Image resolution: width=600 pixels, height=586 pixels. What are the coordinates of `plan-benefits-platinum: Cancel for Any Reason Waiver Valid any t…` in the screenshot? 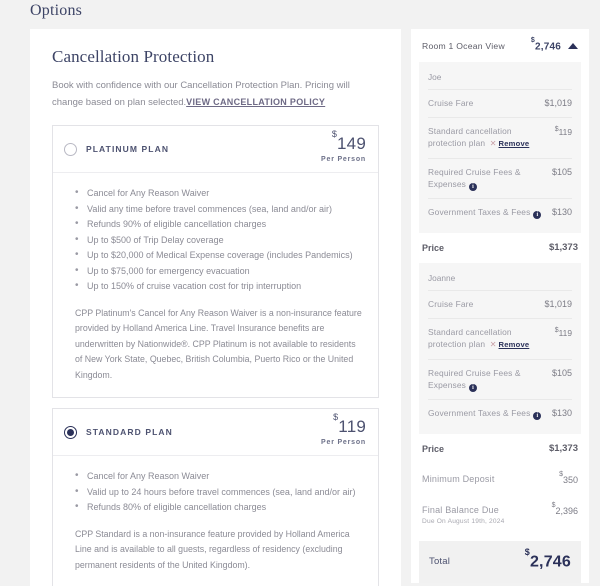 It's located at (218, 240).